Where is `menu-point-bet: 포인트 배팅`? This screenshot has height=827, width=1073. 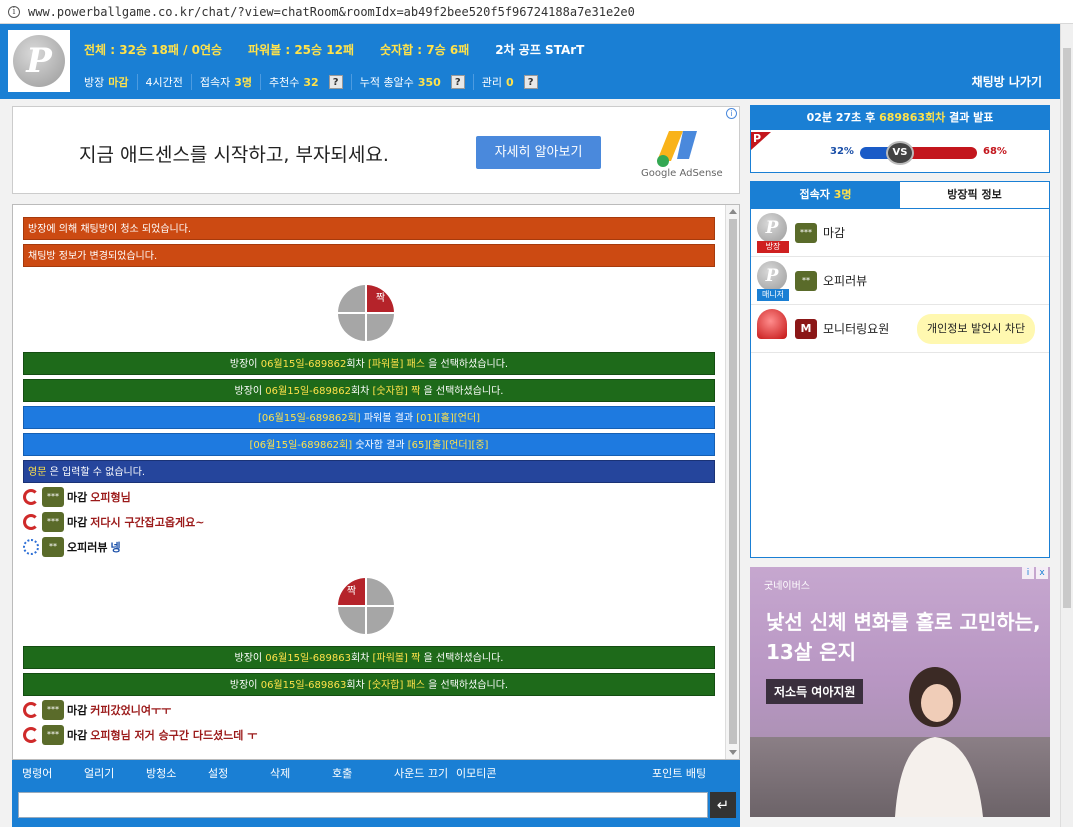 menu-point-bet: 포인트 배팅 is located at coordinates (692, 773).